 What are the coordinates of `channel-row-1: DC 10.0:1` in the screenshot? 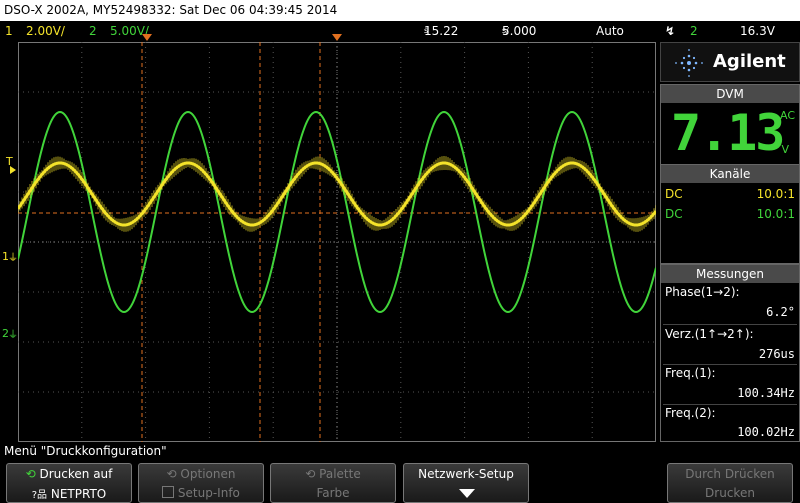 It's located at (730, 194).